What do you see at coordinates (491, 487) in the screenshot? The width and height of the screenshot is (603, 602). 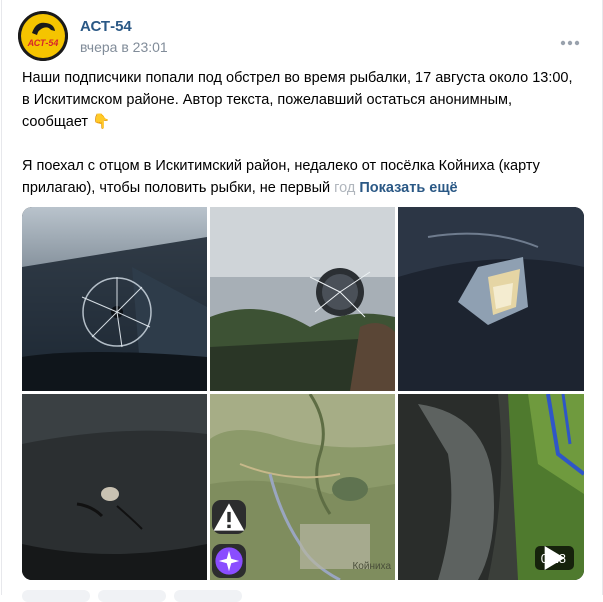 I see `video-thumbnail: 0:18` at bounding box center [491, 487].